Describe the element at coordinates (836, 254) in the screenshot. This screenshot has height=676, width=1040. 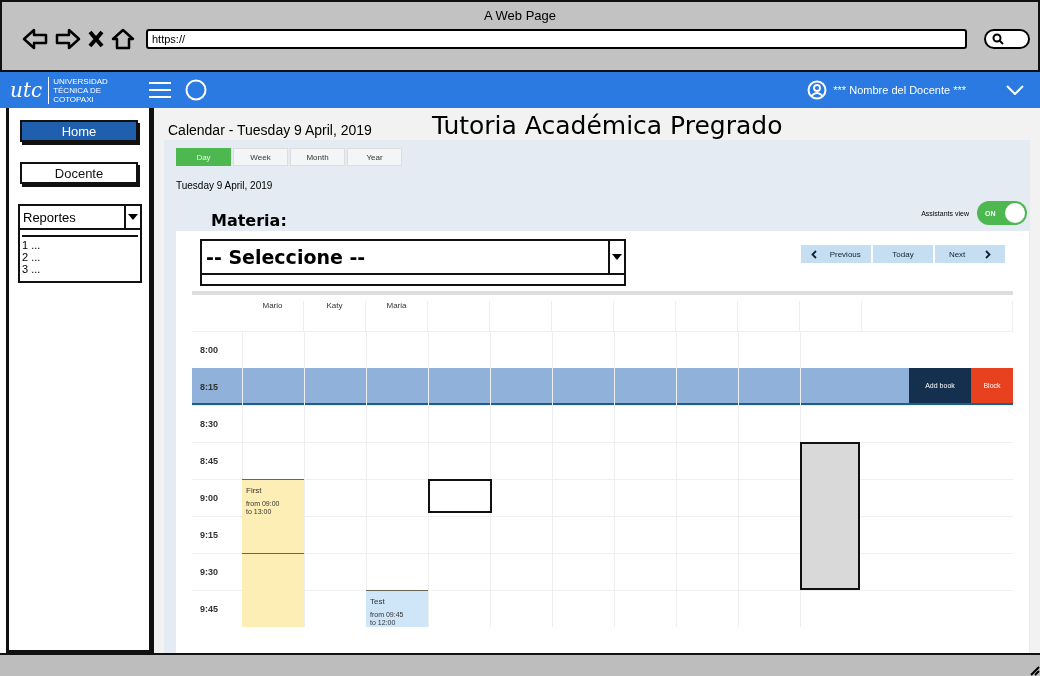
I see `nav-button: Previous` at that location.